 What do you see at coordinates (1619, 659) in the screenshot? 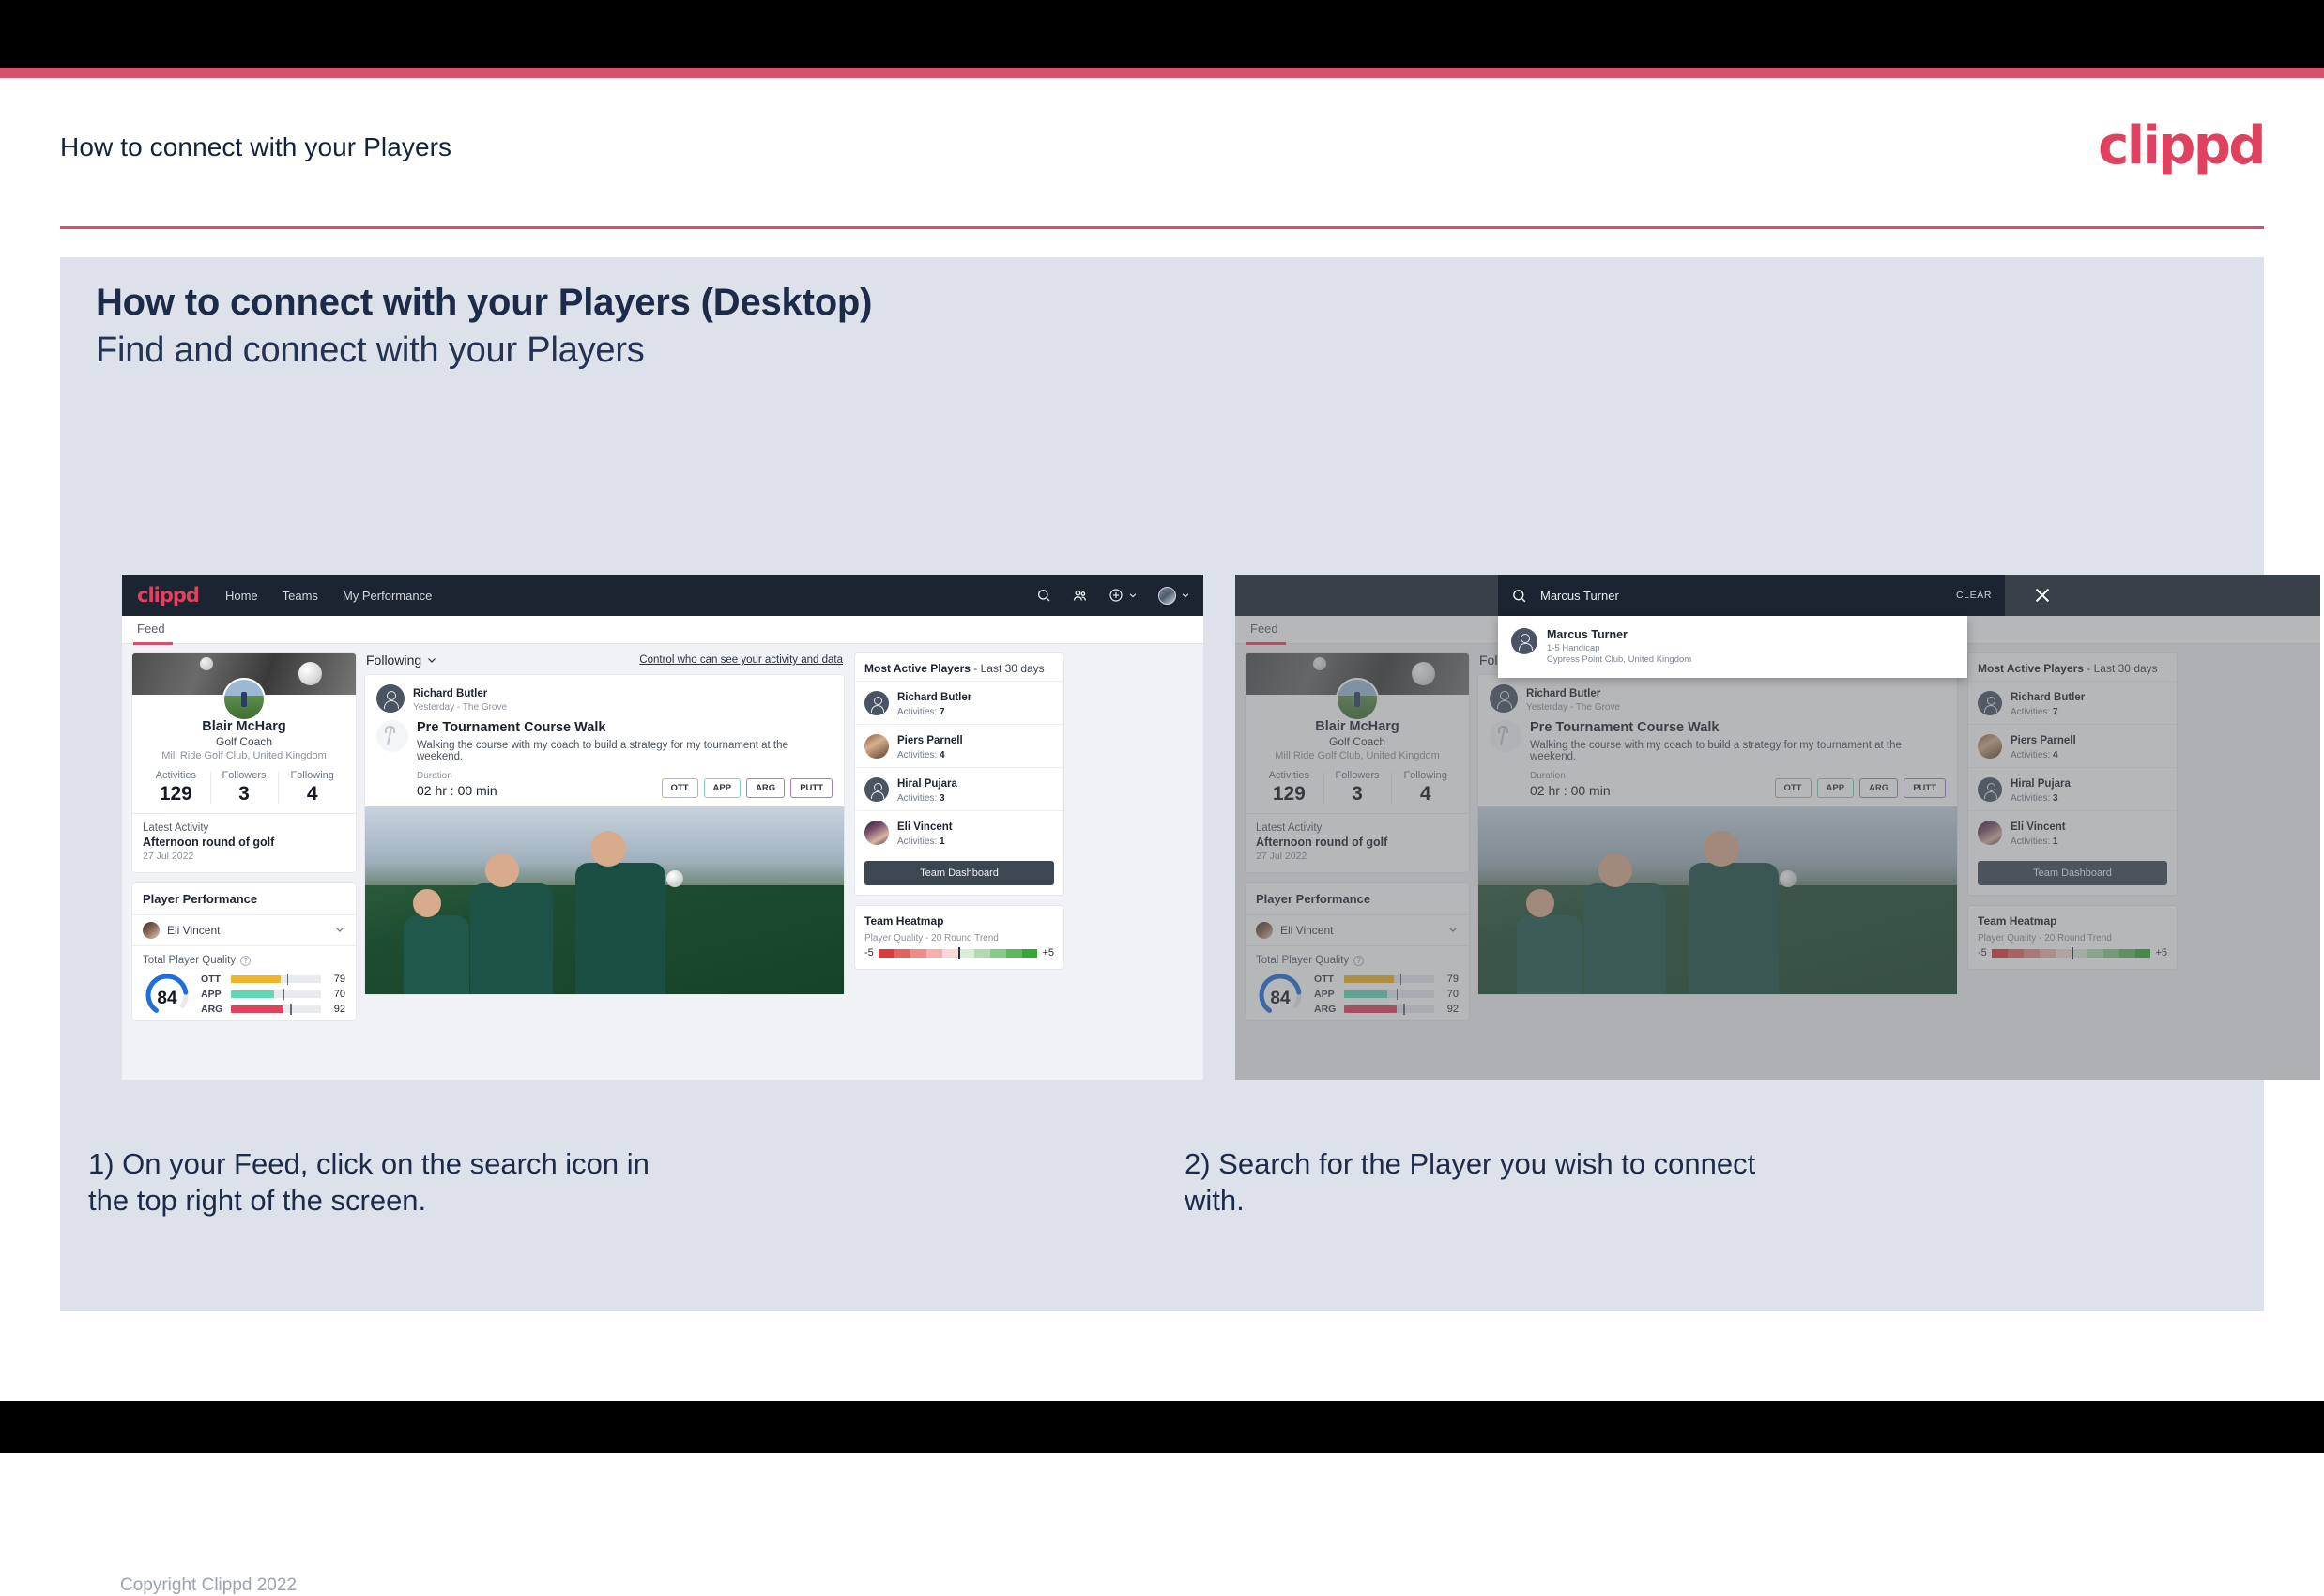
I see `search-result-club: Cypress Point Club, United Kingdom` at bounding box center [1619, 659].